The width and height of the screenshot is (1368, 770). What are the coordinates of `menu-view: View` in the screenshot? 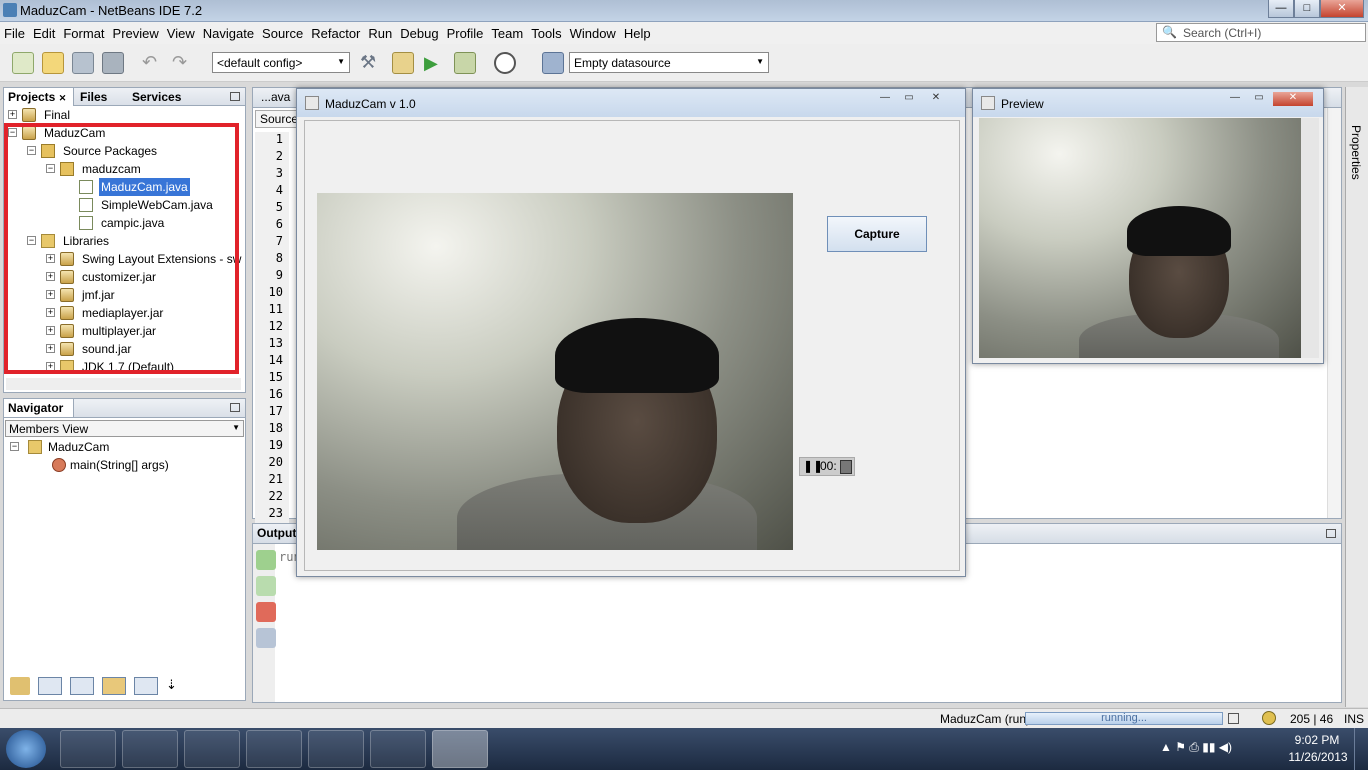 It's located at (181, 33).